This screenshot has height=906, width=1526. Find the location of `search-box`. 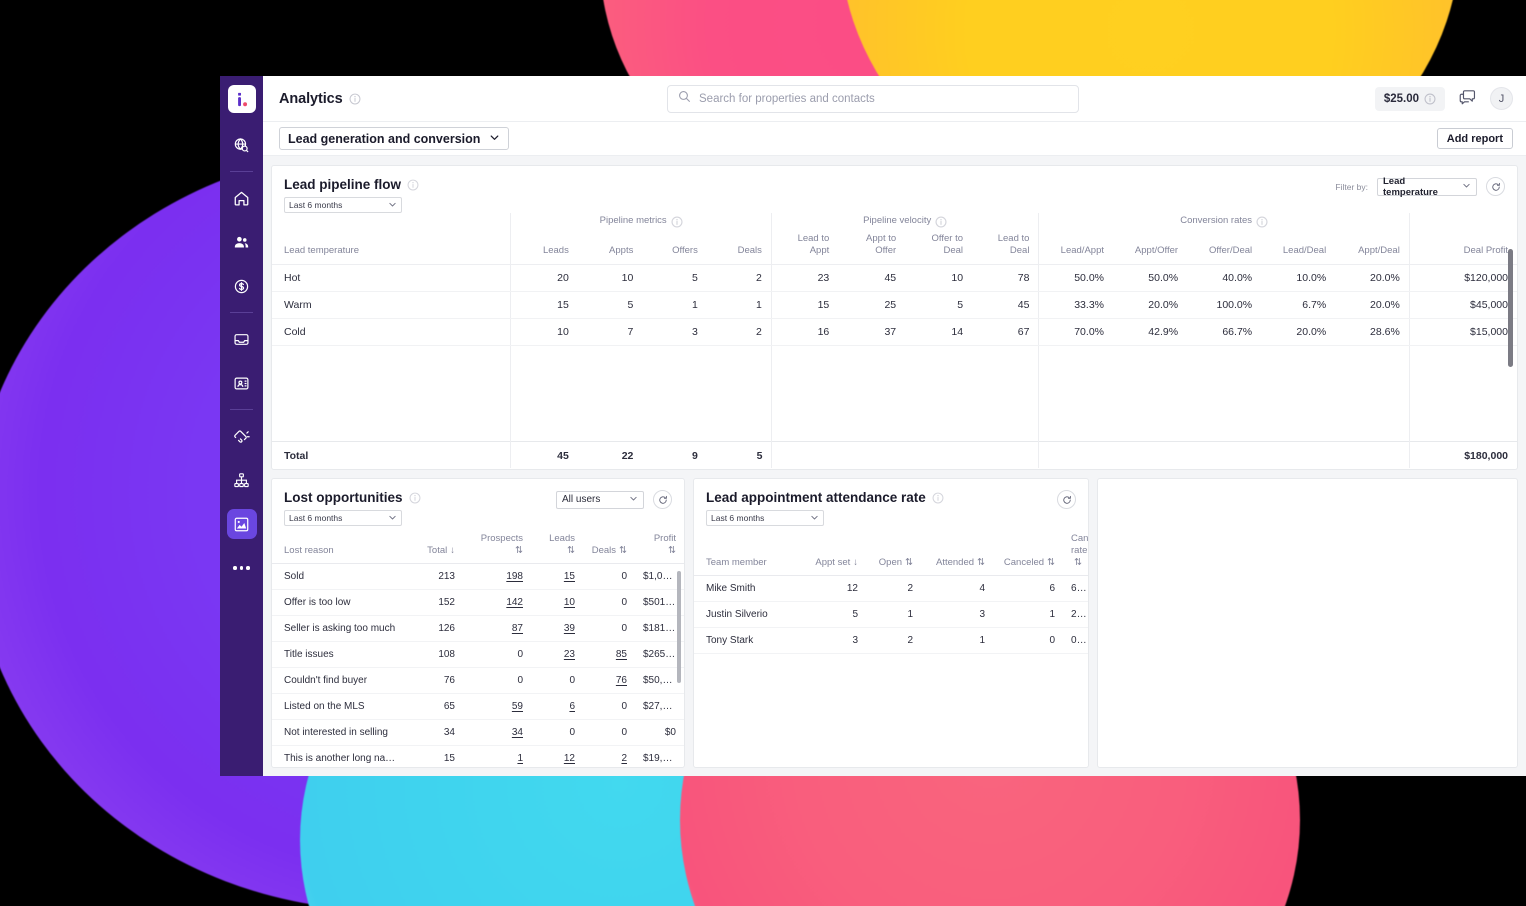

search-box is located at coordinates (873, 98).